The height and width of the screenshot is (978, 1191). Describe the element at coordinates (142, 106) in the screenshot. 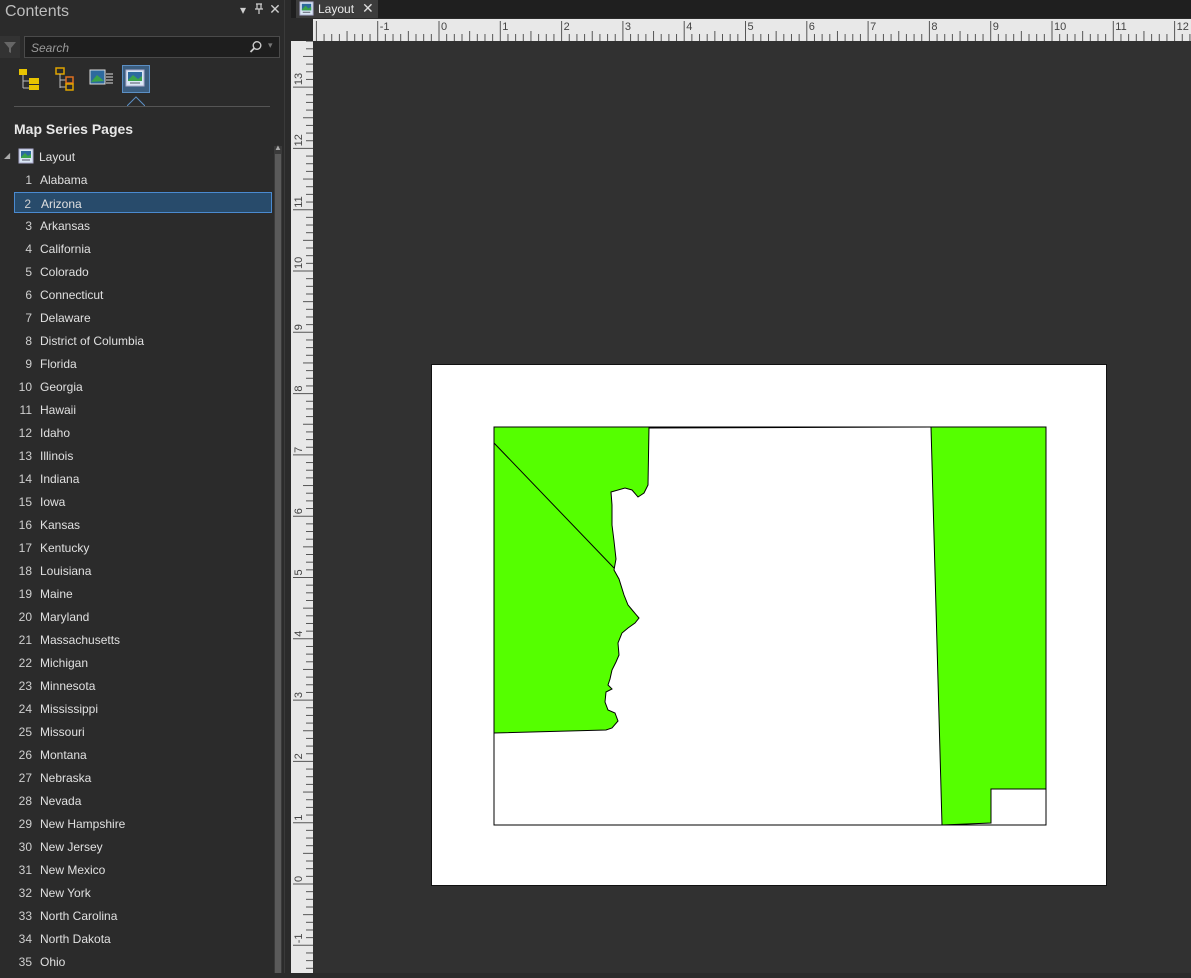

I see `view-divider` at that location.